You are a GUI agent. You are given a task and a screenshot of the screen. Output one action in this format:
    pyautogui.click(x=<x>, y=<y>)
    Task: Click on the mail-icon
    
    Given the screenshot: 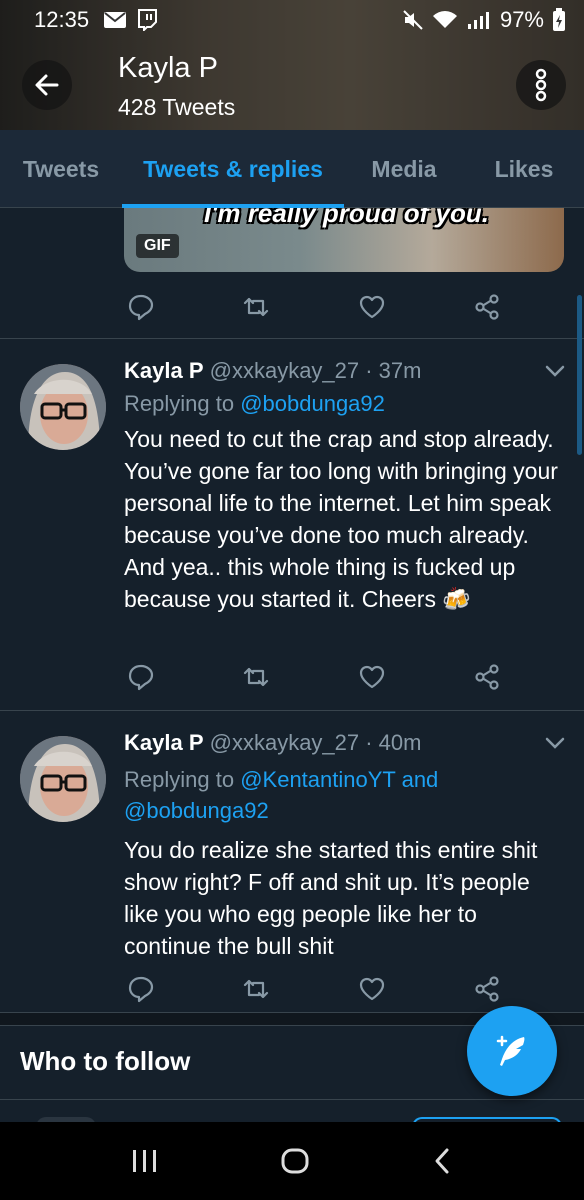 What is the action you would take?
    pyautogui.click(x=115, y=20)
    